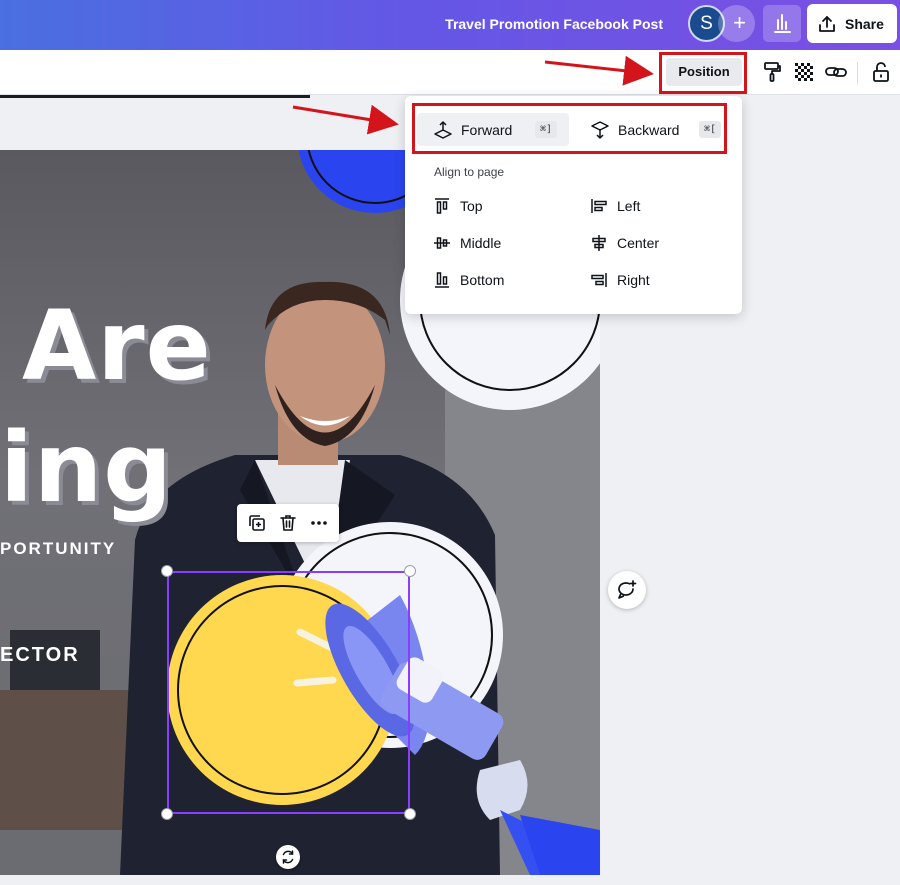 This screenshot has height=885, width=900. Describe the element at coordinates (257, 523) in the screenshot. I see `duplicate-icon` at that location.